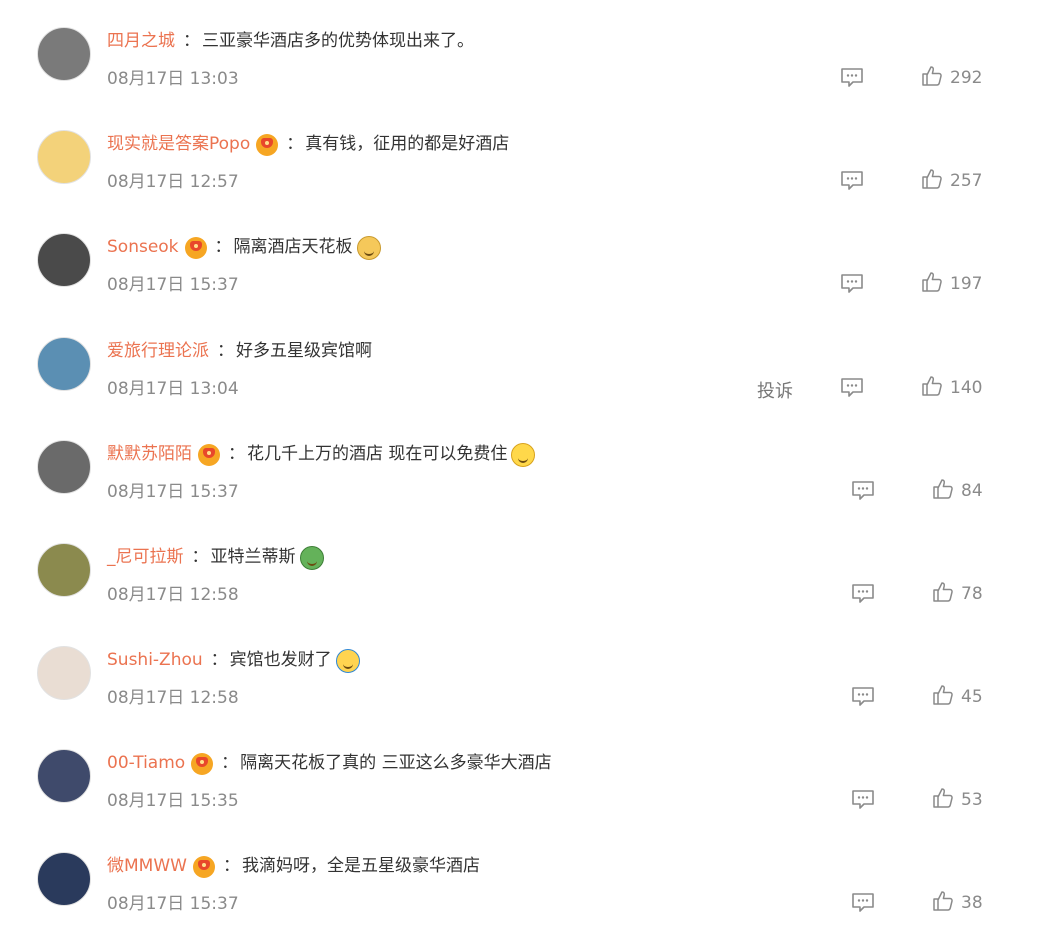  I want to click on comment-body: 微MMWW ：我滴妈呀，全是五星级豪华酒店, so click(293, 866).